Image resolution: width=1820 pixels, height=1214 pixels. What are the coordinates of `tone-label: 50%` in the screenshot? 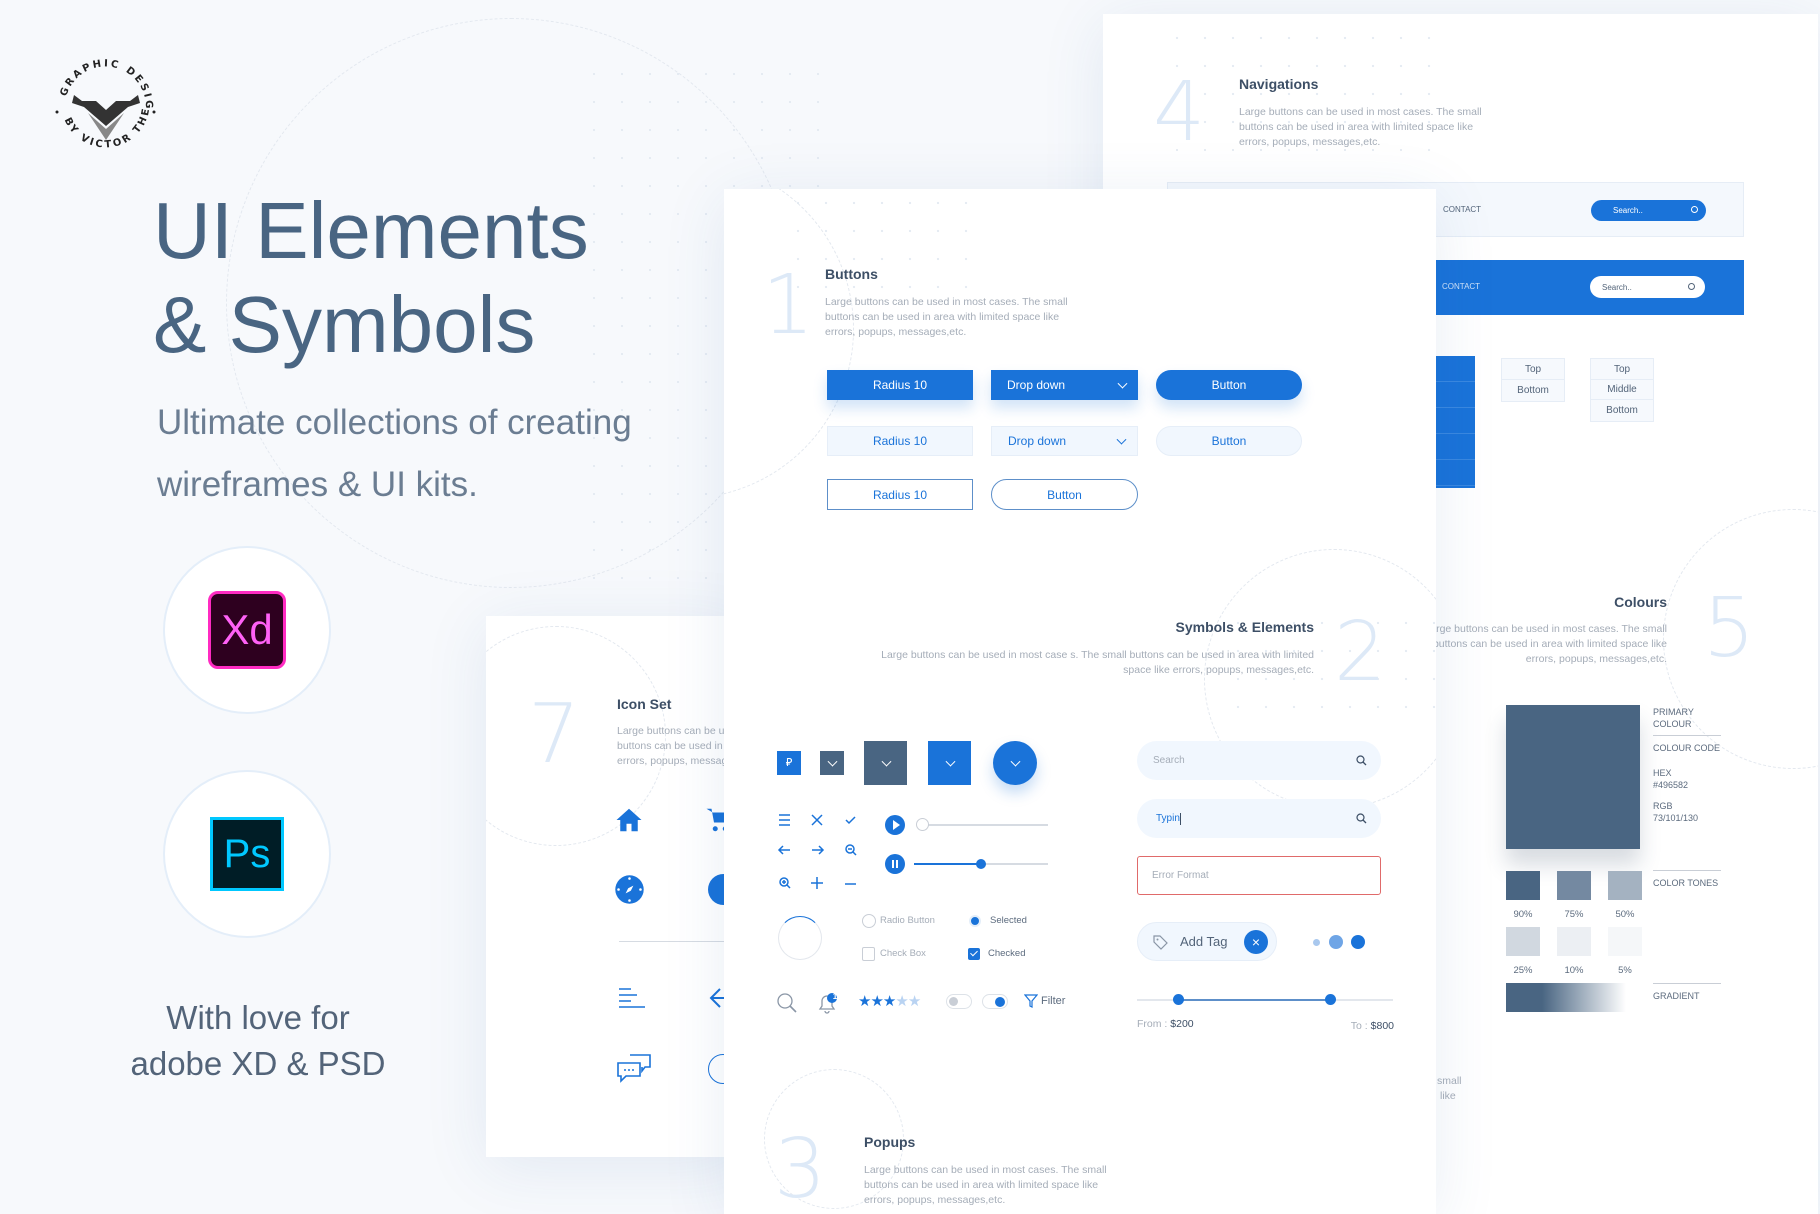 It's located at (1625, 914).